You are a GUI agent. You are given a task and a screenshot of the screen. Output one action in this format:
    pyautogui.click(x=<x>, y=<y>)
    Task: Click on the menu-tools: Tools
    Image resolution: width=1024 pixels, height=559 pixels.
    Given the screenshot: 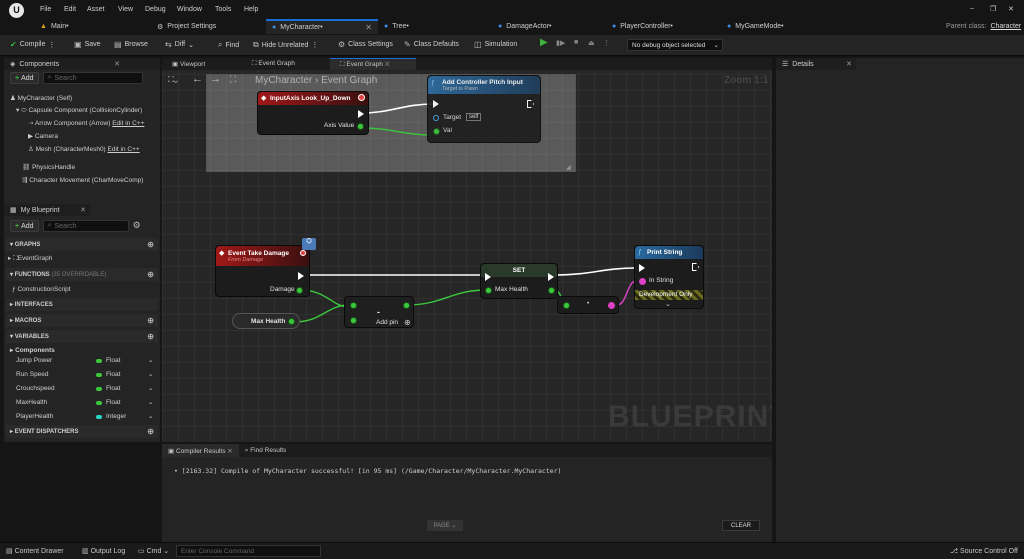 What is the action you would take?
    pyautogui.click(x=223, y=9)
    